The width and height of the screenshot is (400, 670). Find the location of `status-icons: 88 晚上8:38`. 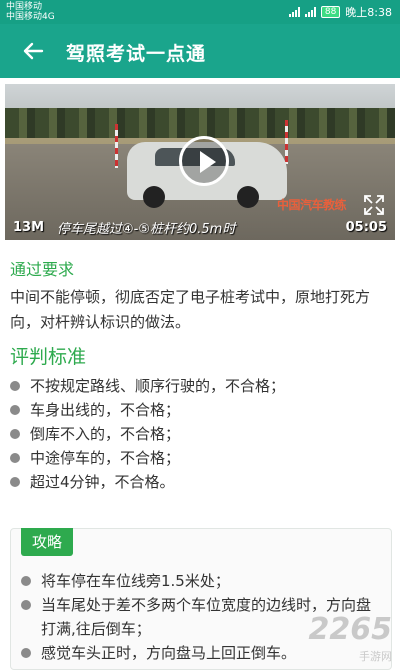

status-icons: 88 晚上8:38 is located at coordinates (340, 12).